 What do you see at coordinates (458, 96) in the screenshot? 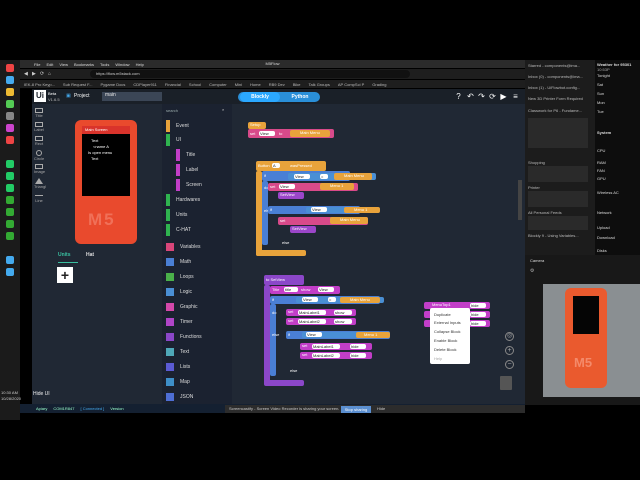
I see `help-icon: ?` at bounding box center [458, 96].